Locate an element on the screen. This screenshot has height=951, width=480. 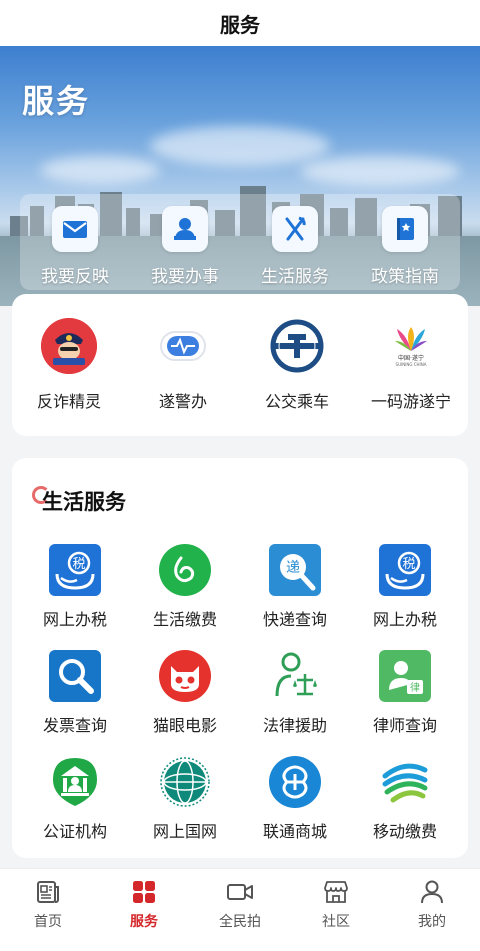
page-title: 服务 is located at coordinates (240, 23).